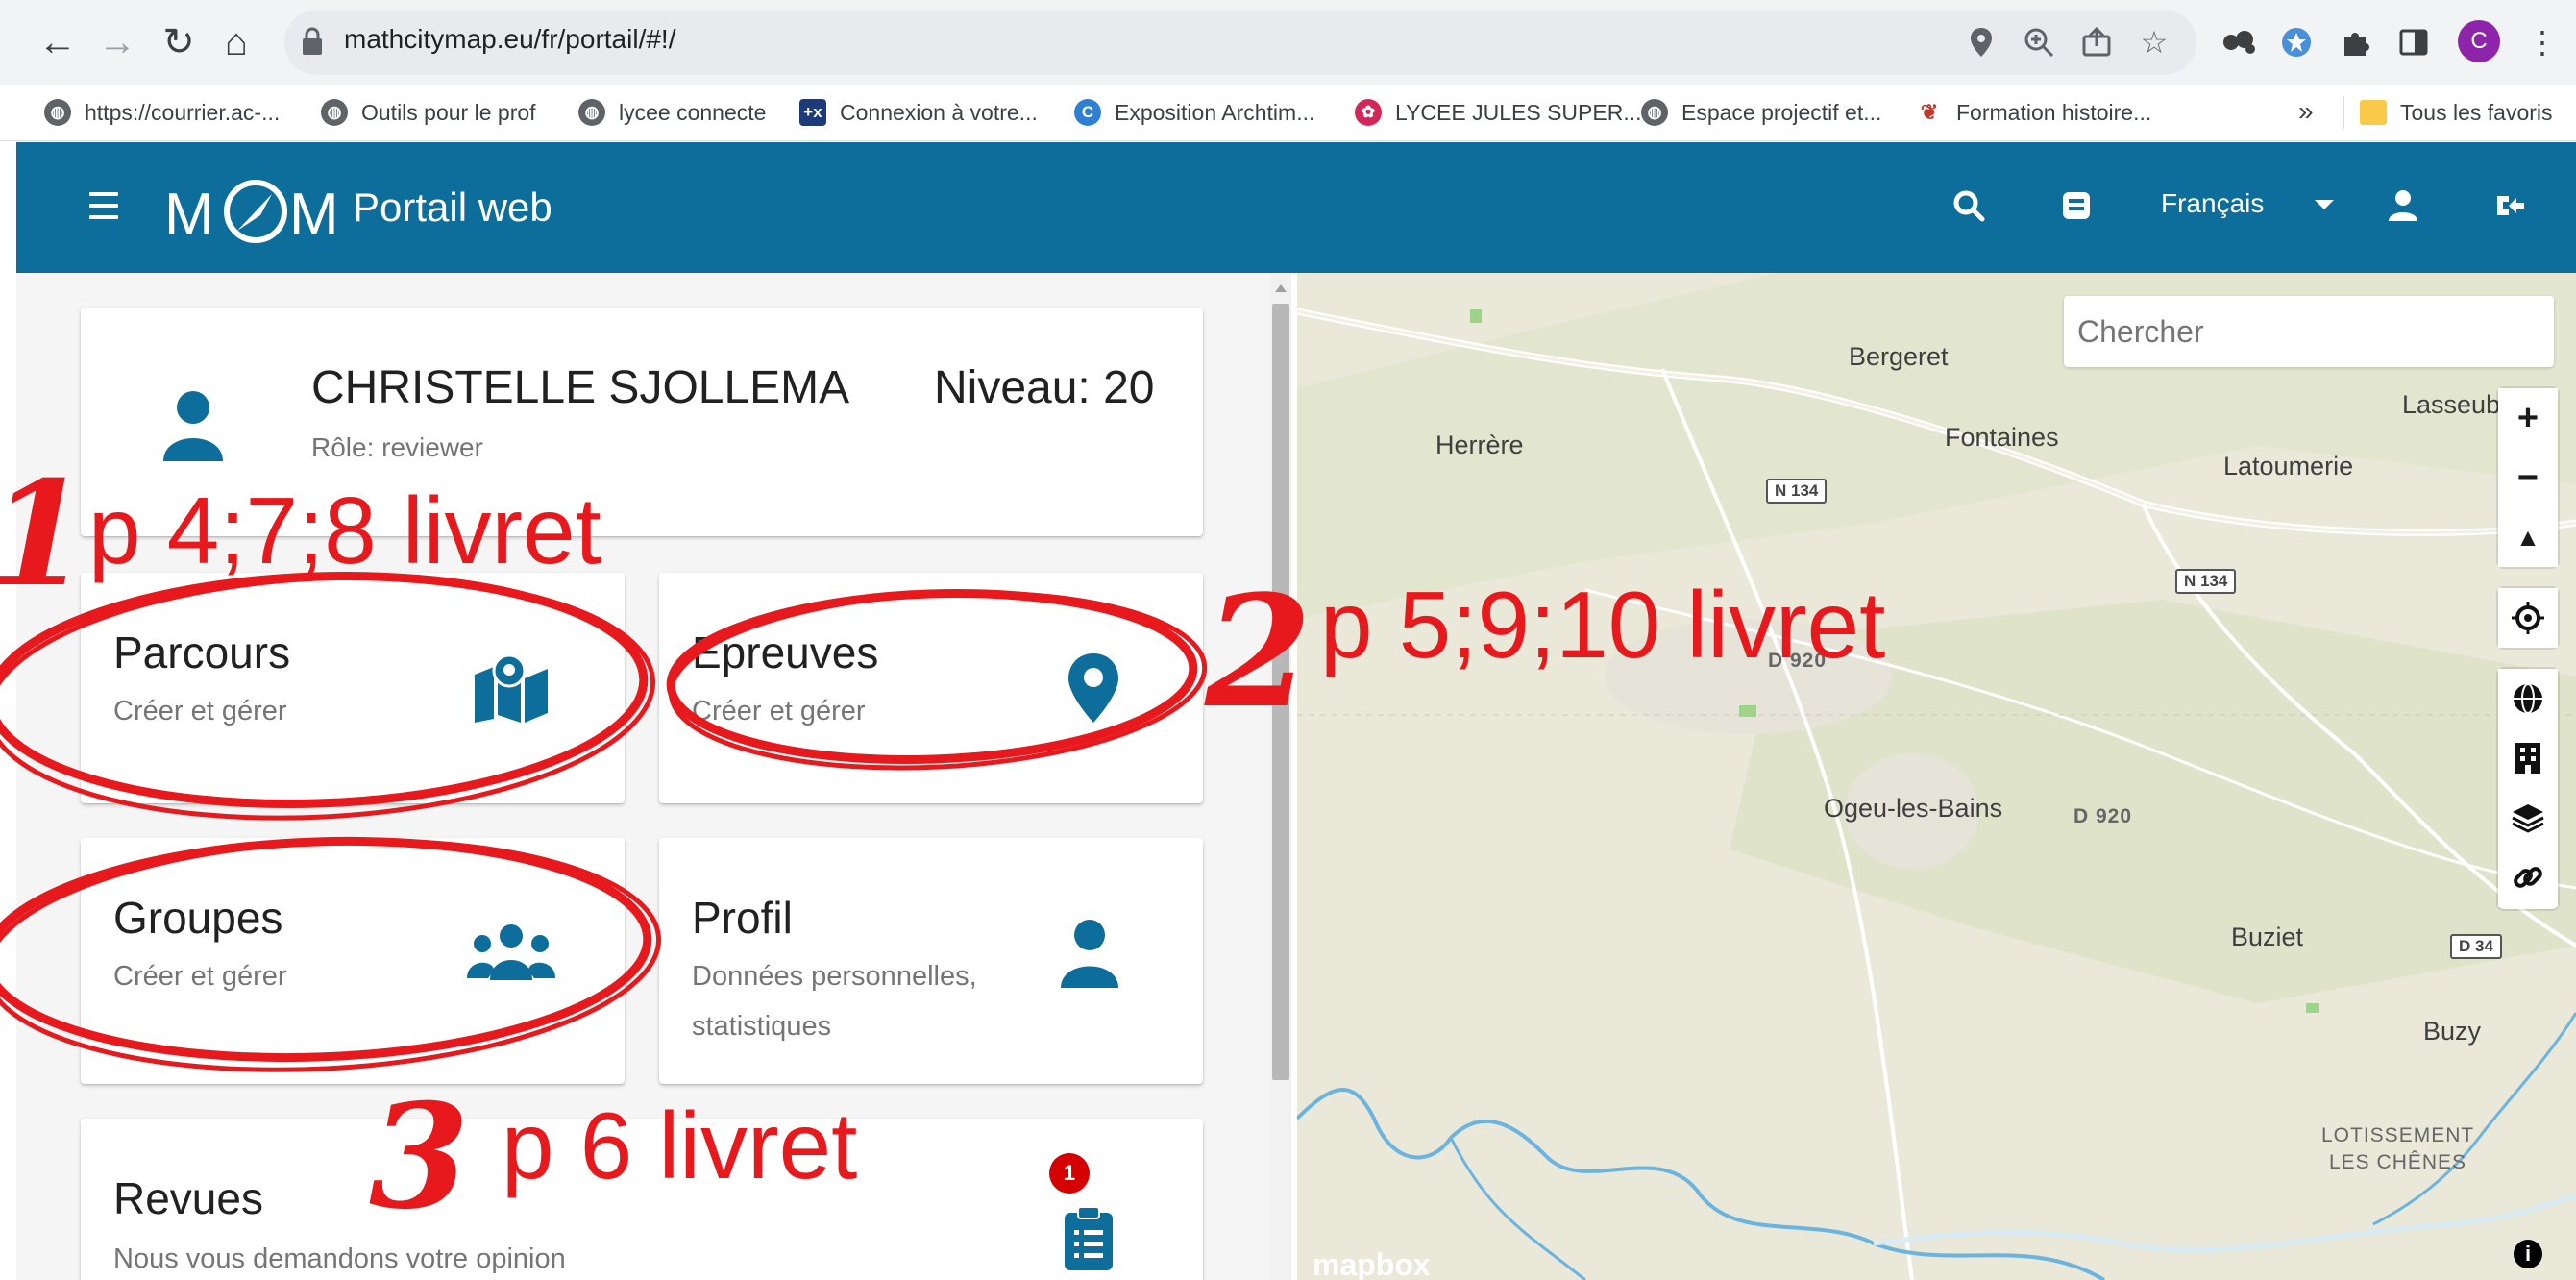 This screenshot has height=1280, width=2576. Describe the element at coordinates (1259, 651) in the screenshot. I see `annotation-number-2: 2` at that location.